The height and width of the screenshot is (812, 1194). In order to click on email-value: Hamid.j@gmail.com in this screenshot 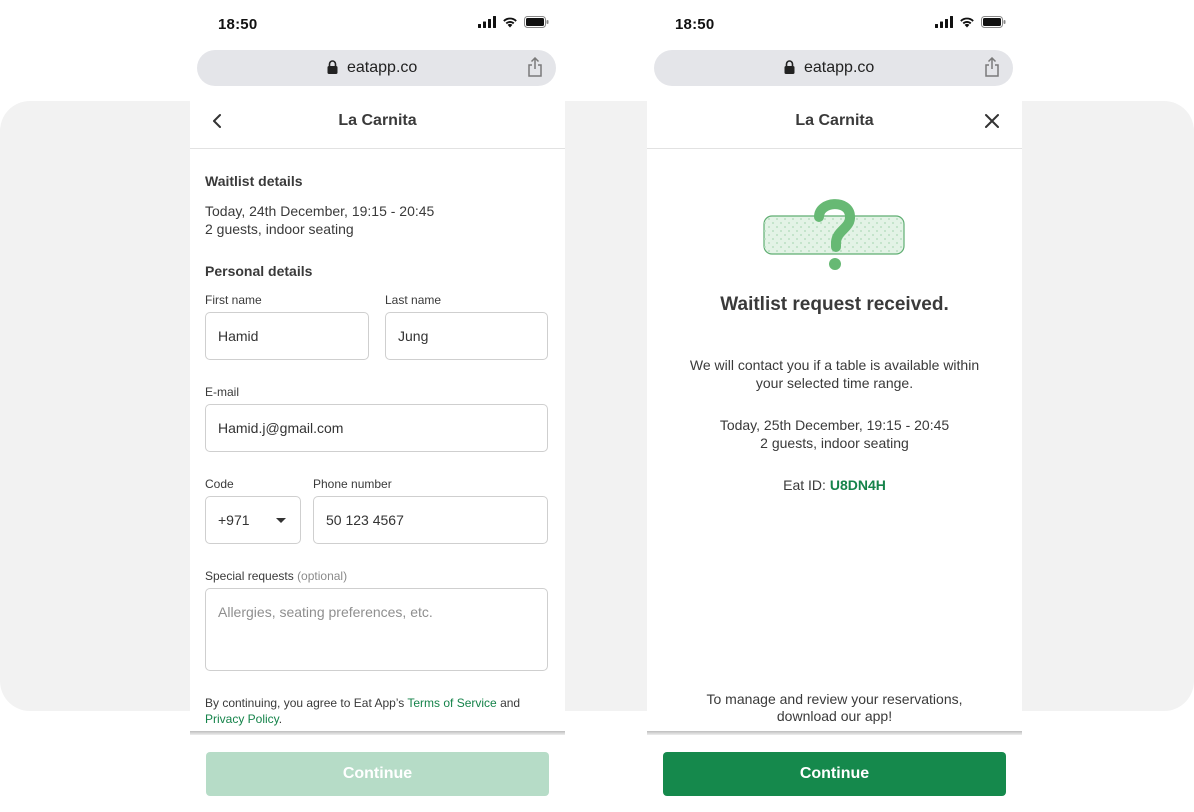, I will do `click(281, 428)`.